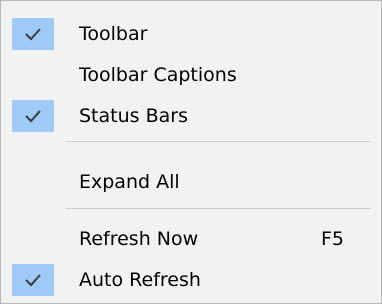 The height and width of the screenshot is (304, 382). Describe the element at coordinates (113, 34) in the screenshot. I see `menu-item-label: Toolbar` at that location.